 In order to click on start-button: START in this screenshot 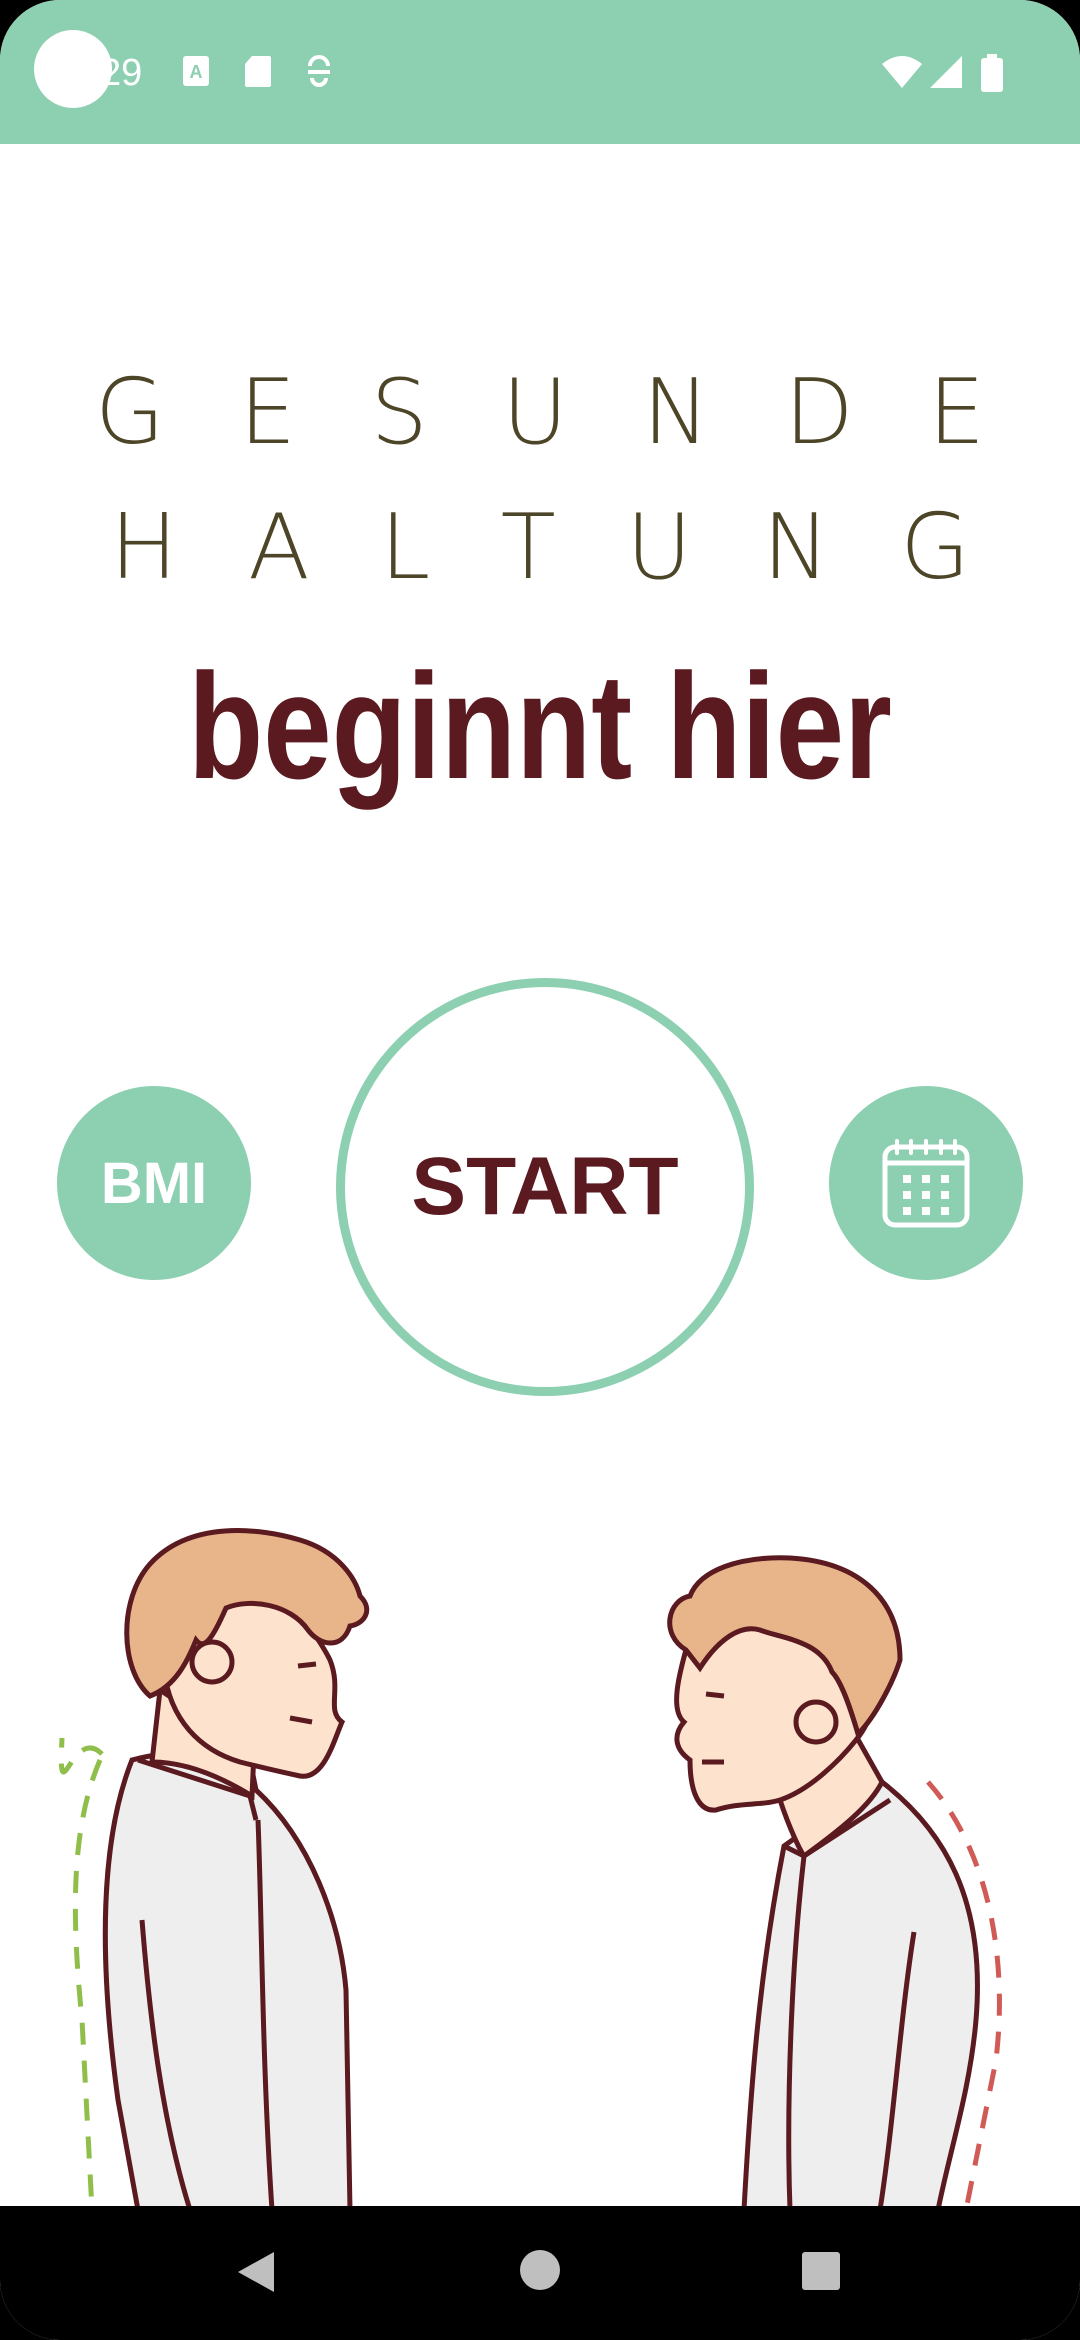, I will do `click(545, 1187)`.